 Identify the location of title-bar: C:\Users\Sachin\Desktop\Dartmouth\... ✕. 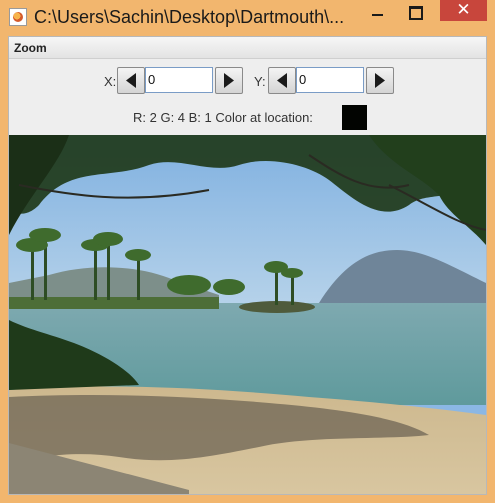
(247, 18).